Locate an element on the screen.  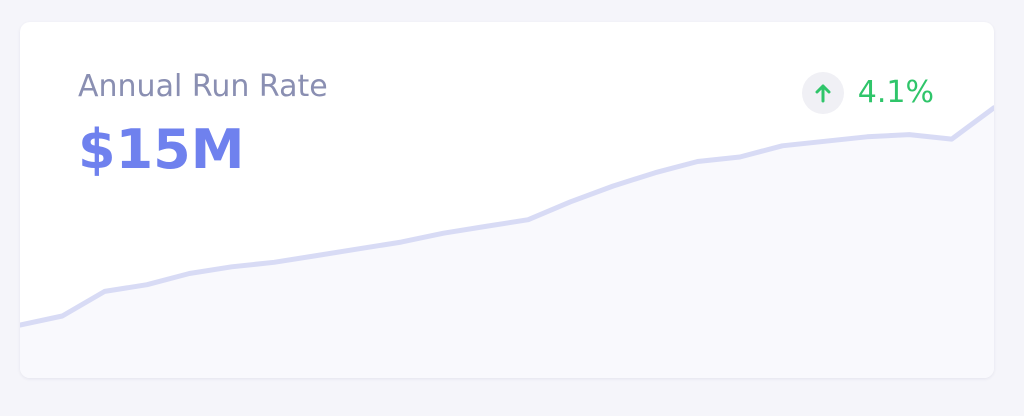
card-title: Annual Run Rate is located at coordinates (203, 86).